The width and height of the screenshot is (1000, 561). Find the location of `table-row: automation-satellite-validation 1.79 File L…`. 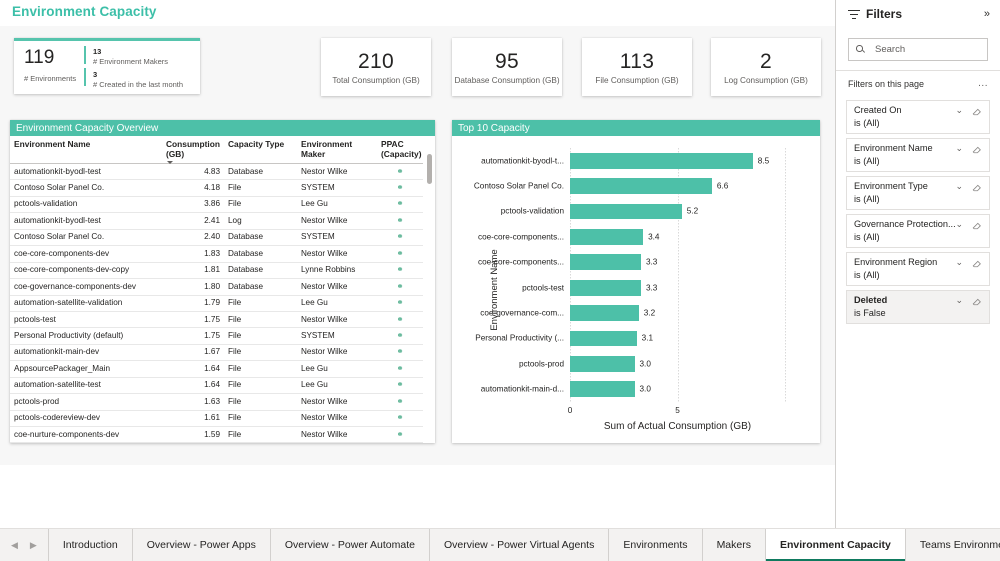

table-row: automation-satellite-validation 1.79 File L… is located at coordinates (216, 303).